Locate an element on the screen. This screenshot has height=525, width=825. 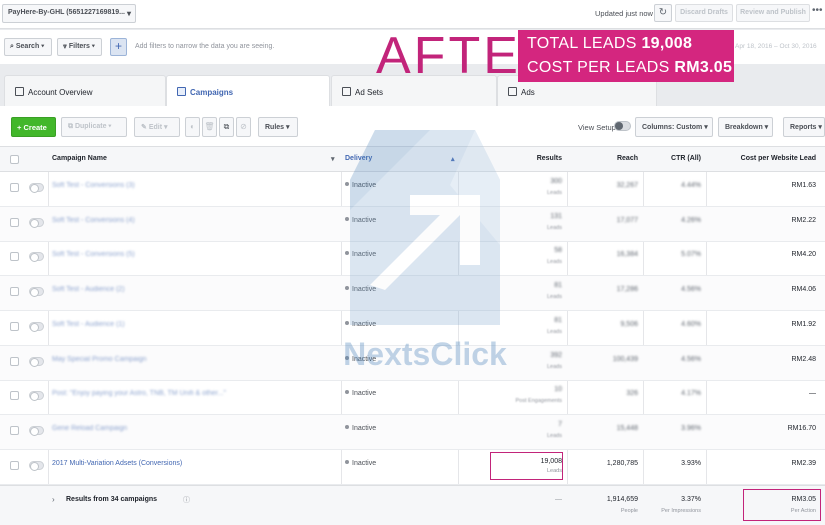
column-header-name: Campaign Name is located at coordinates (79, 158).